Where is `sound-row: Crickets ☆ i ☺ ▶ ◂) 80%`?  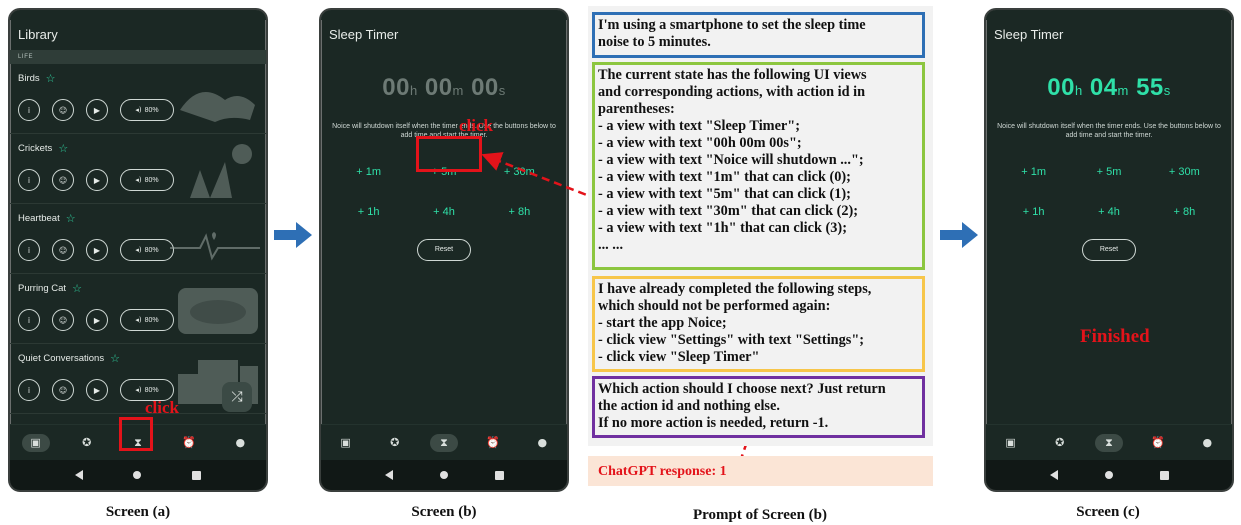
sound-row: Crickets ☆ i ☺ ▶ ◂) 80% is located at coordinates (138, 169).